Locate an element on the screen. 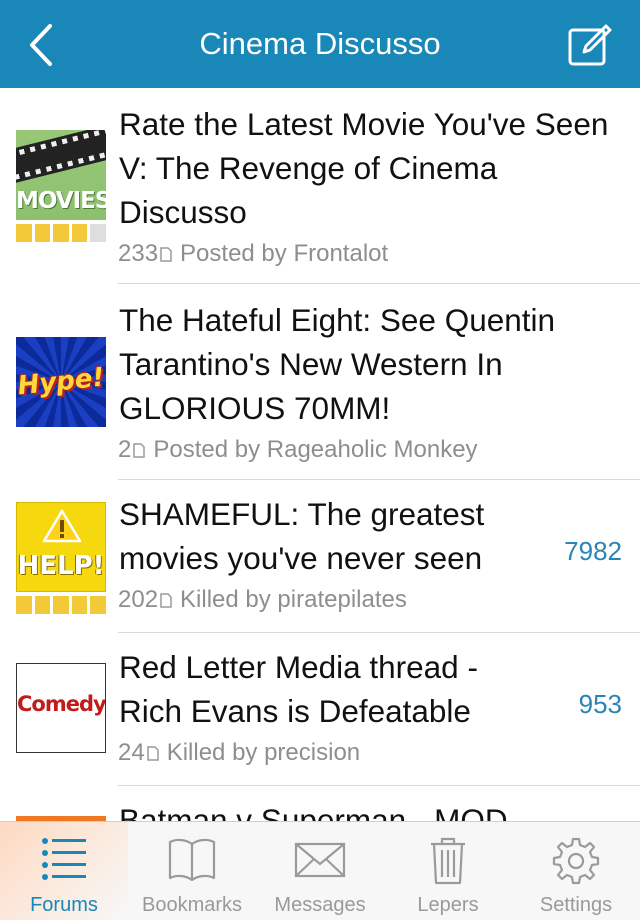  warning-icon is located at coordinates (62, 526).